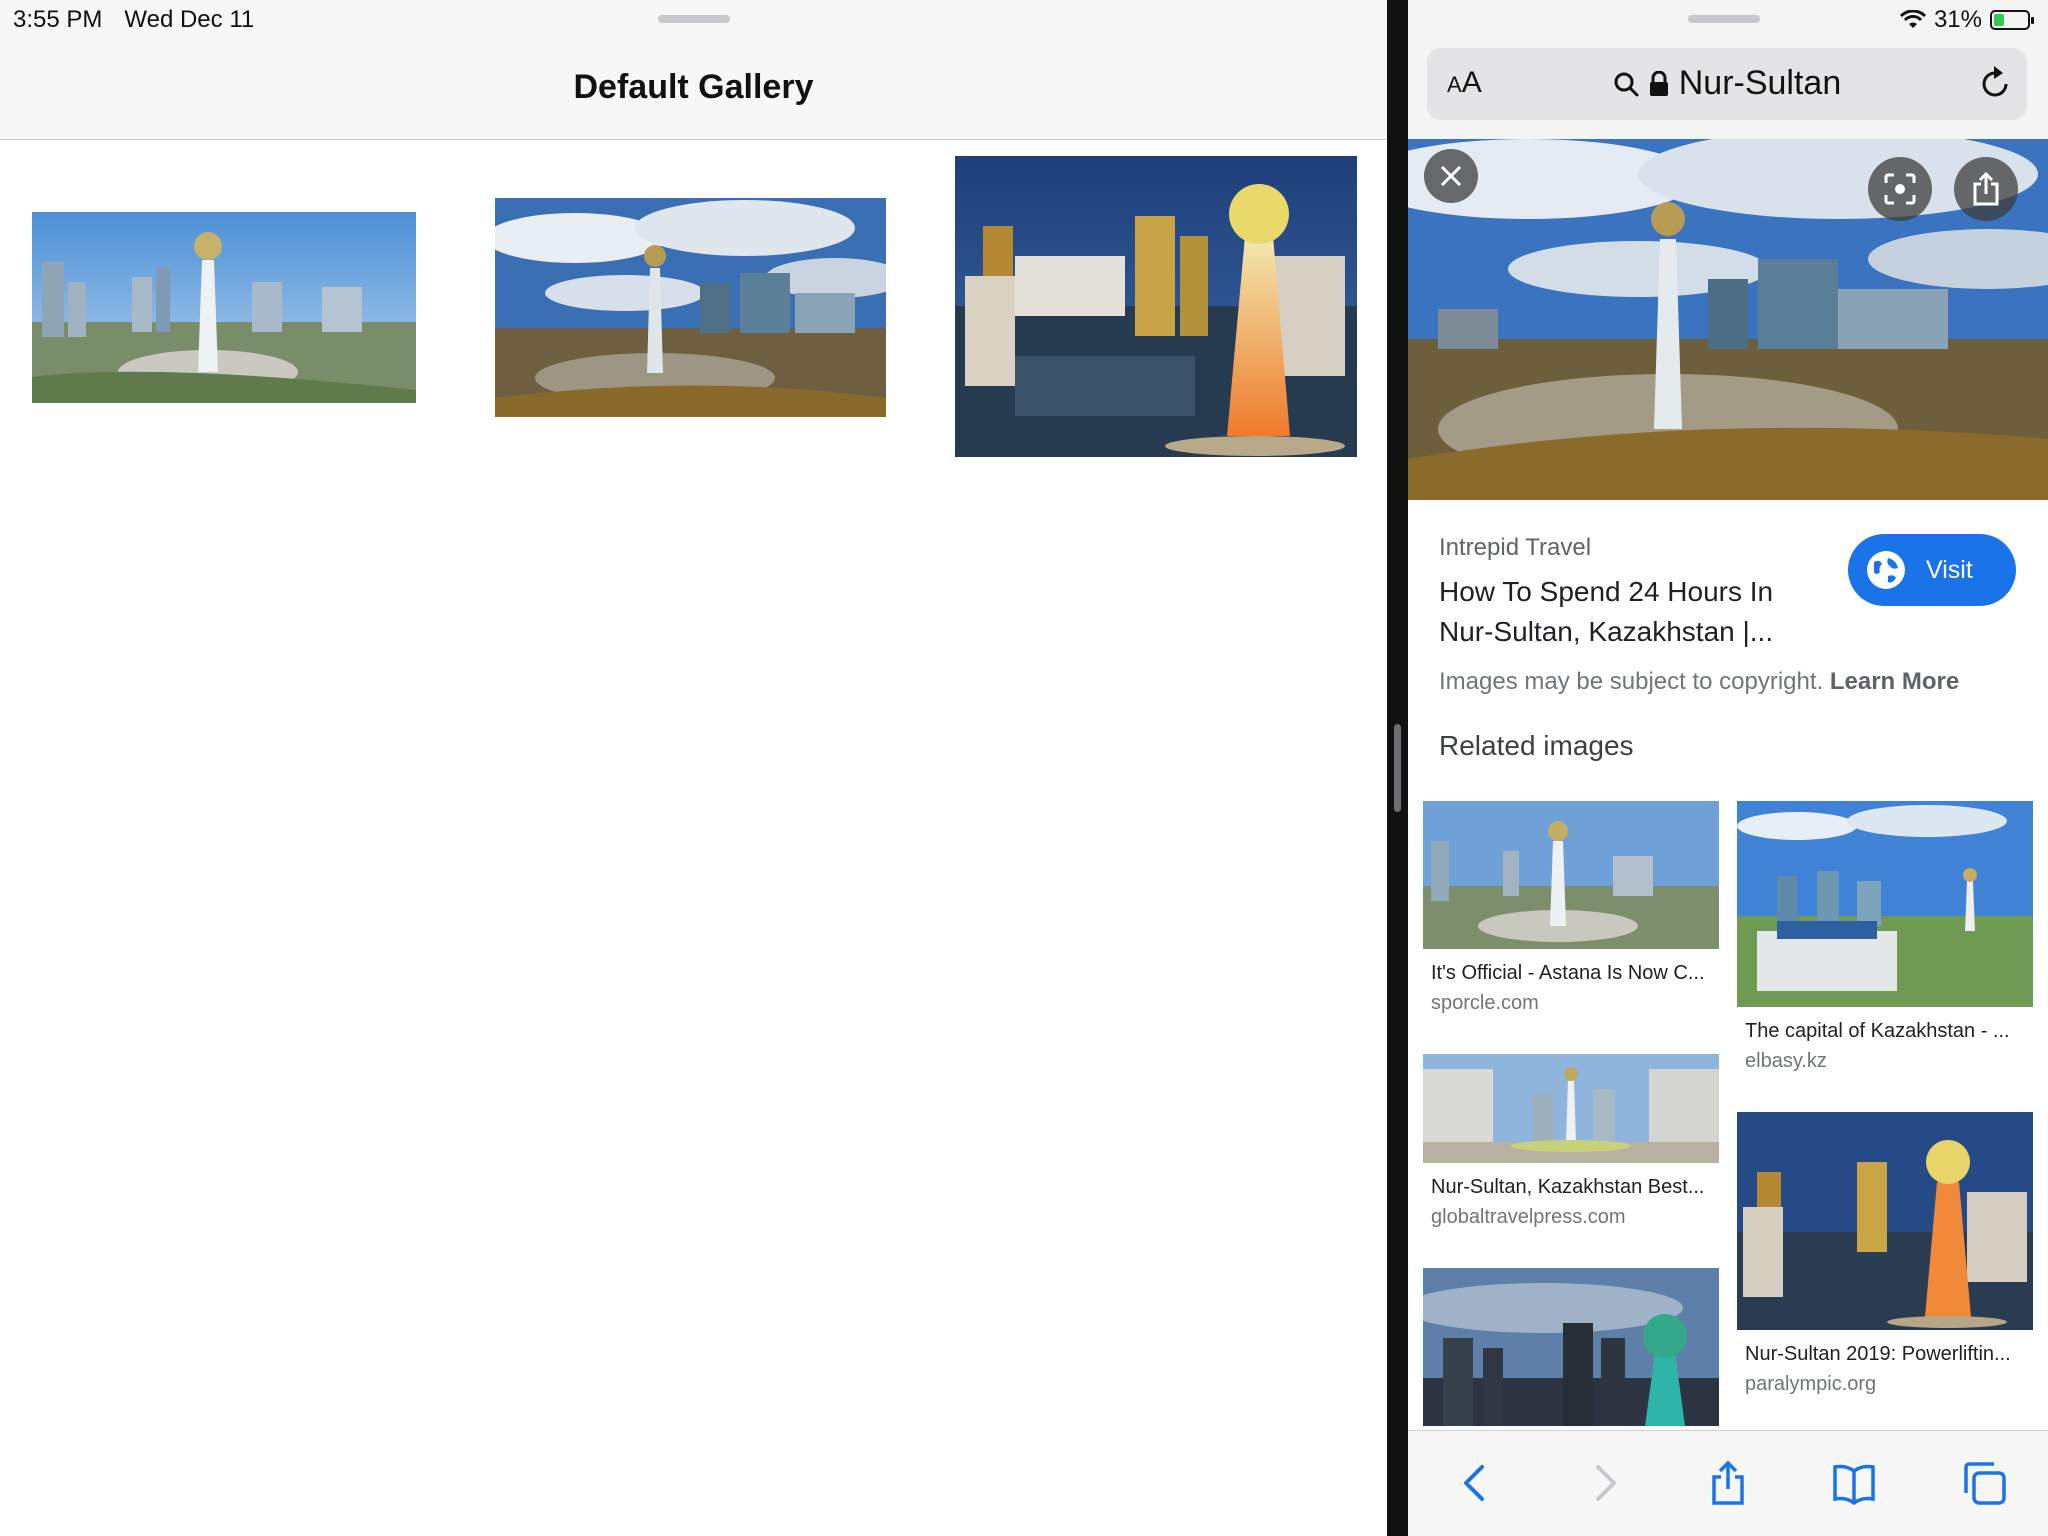 Image resolution: width=2048 pixels, height=1536 pixels. I want to click on gallery-header: 3:55 PM Wed Dec 11 Default Gallery, so click(693, 70).